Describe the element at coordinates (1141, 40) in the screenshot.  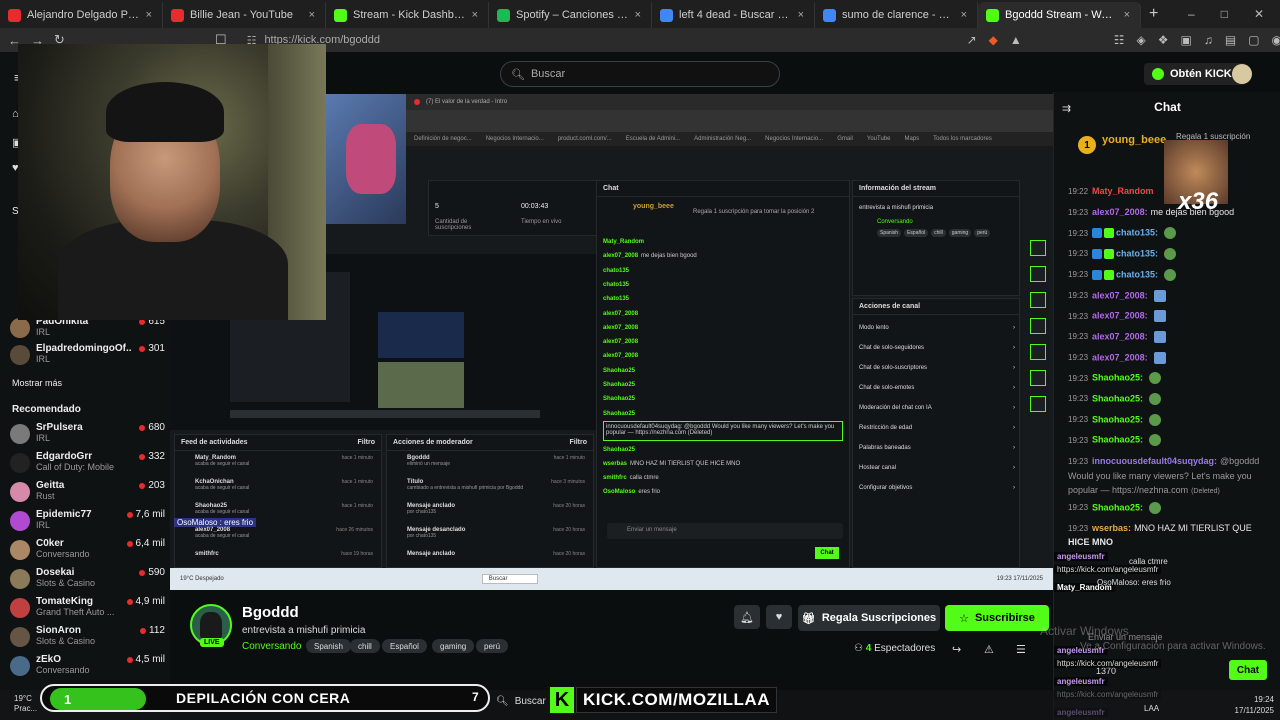
I see `extension-icon: ◈` at that location.